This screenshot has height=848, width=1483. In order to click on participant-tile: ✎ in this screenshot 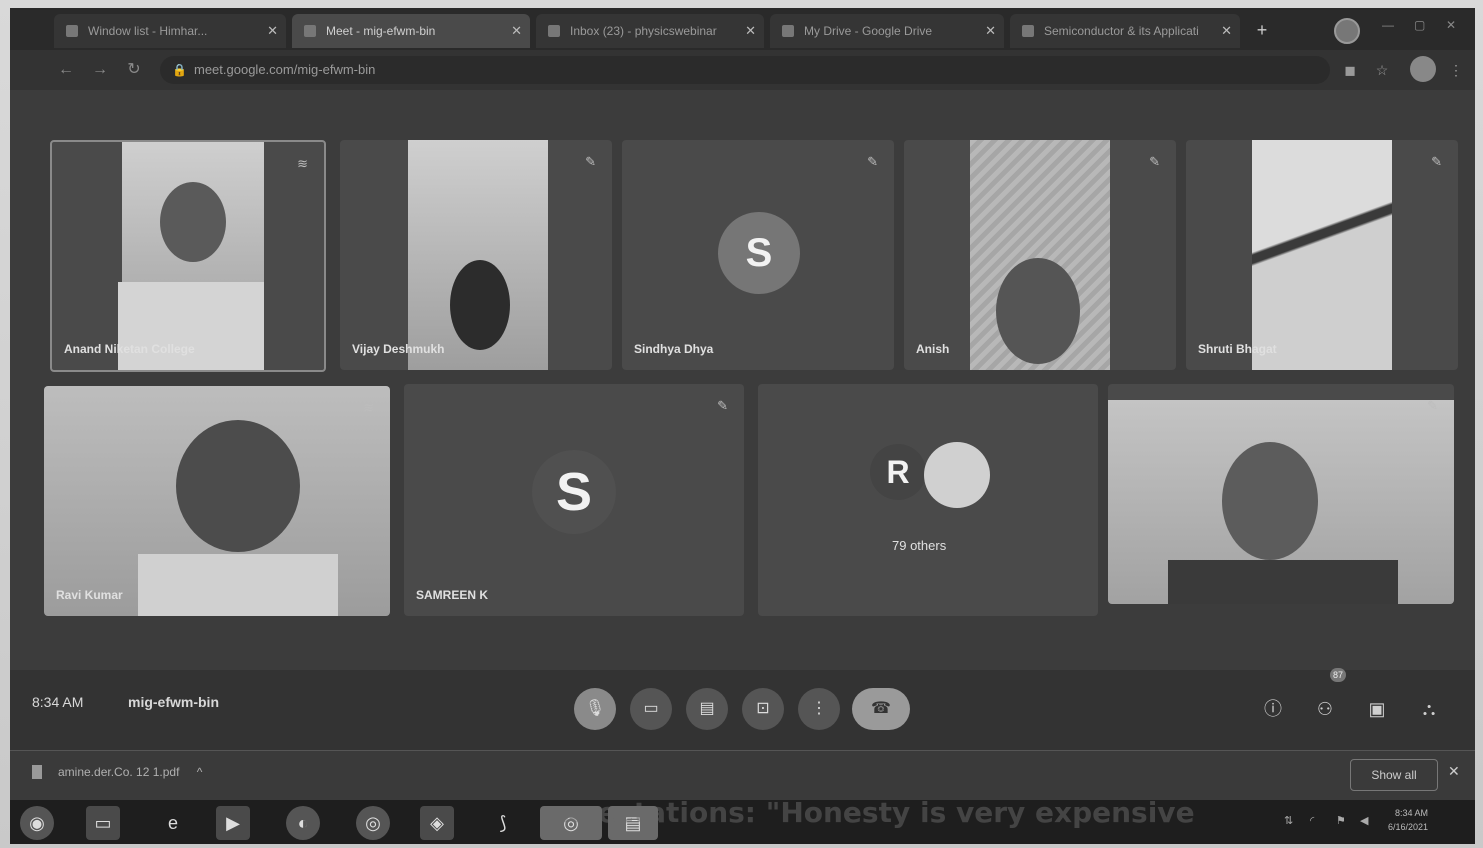, I will do `click(1281, 494)`.